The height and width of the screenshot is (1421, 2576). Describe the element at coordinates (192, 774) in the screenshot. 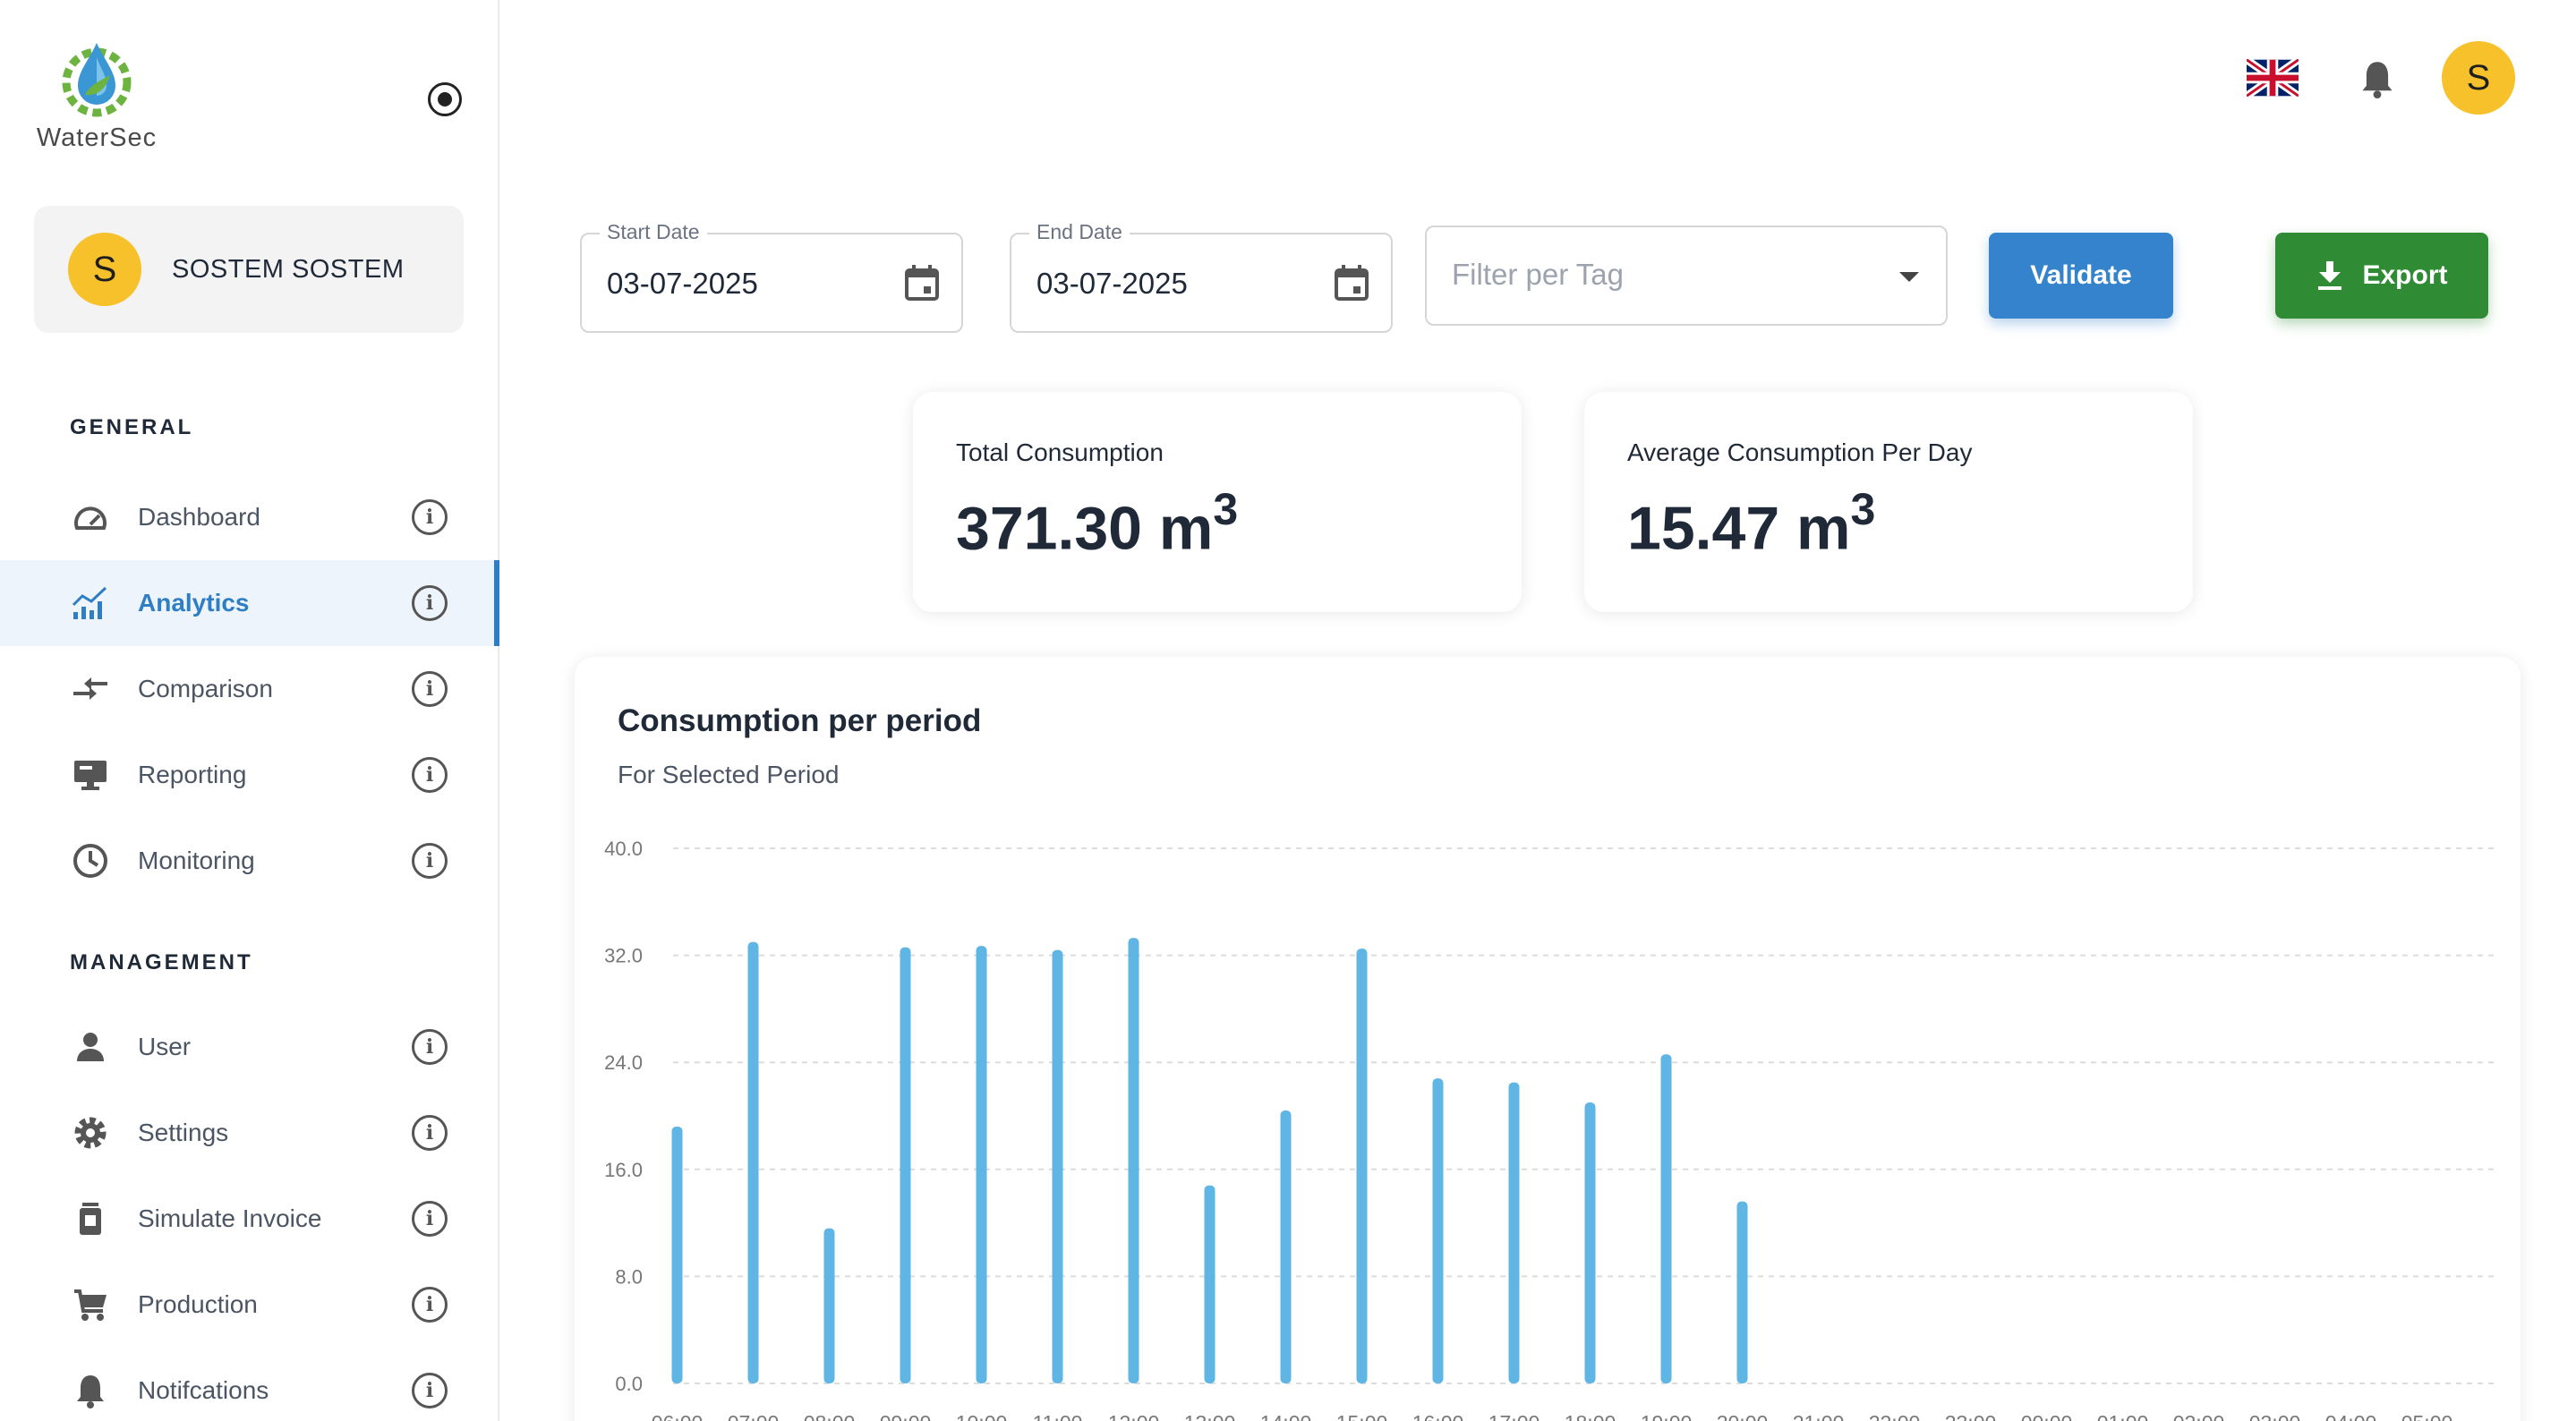

I see `sidebar-item-label: Reporting` at that location.